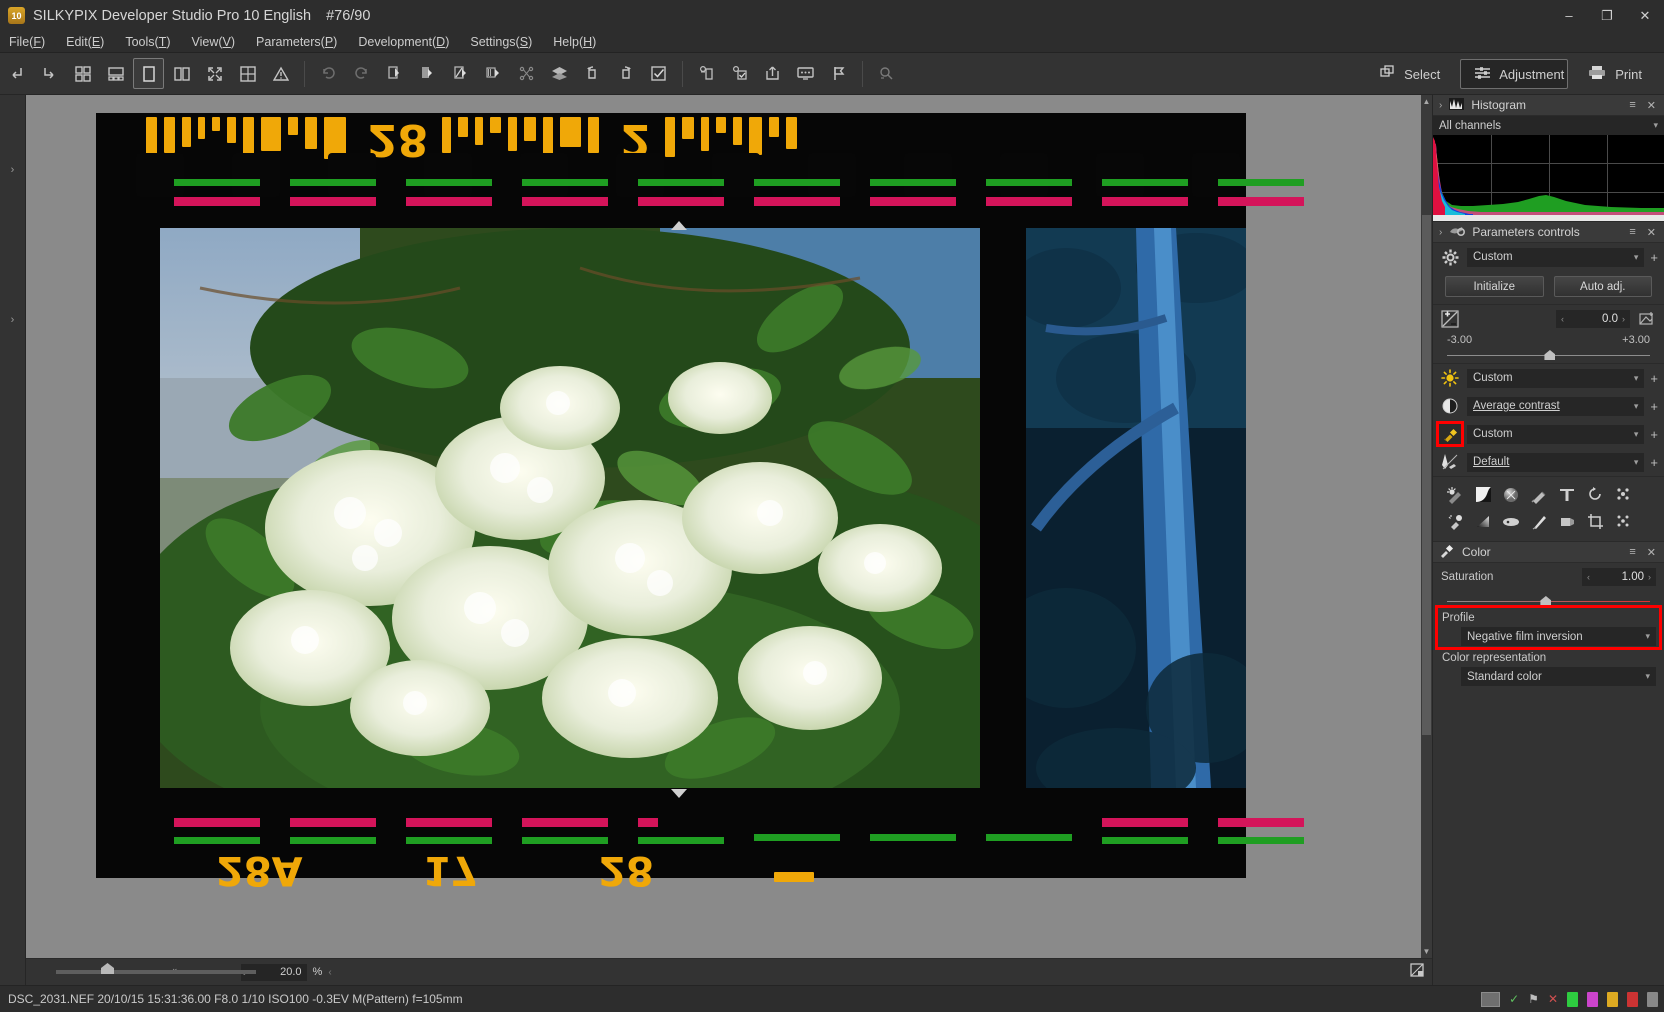  What do you see at coordinates (739, 73) in the screenshot?
I see `develop-check-icon` at bounding box center [739, 73].